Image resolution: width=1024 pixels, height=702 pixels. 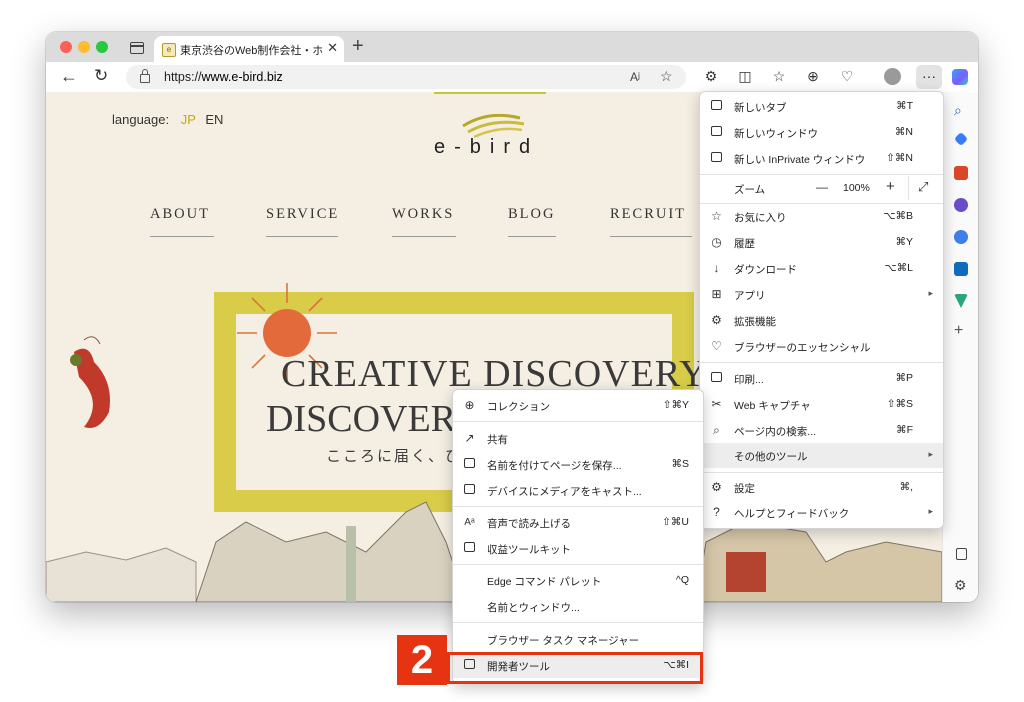 I want to click on url-text: https://www.e-bird.biz, so click(x=223, y=77).